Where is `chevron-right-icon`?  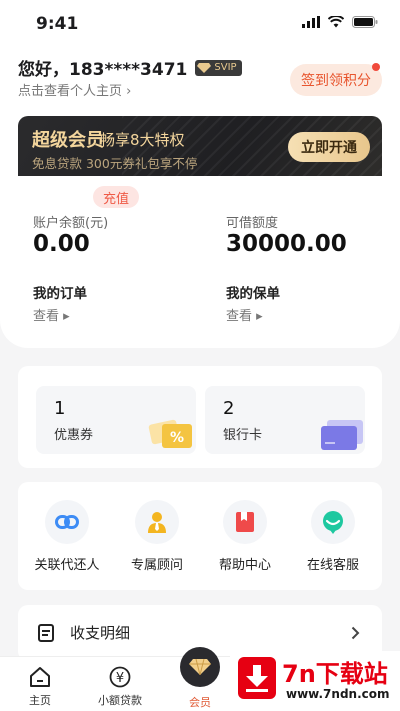 chevron-right-icon is located at coordinates (355, 633).